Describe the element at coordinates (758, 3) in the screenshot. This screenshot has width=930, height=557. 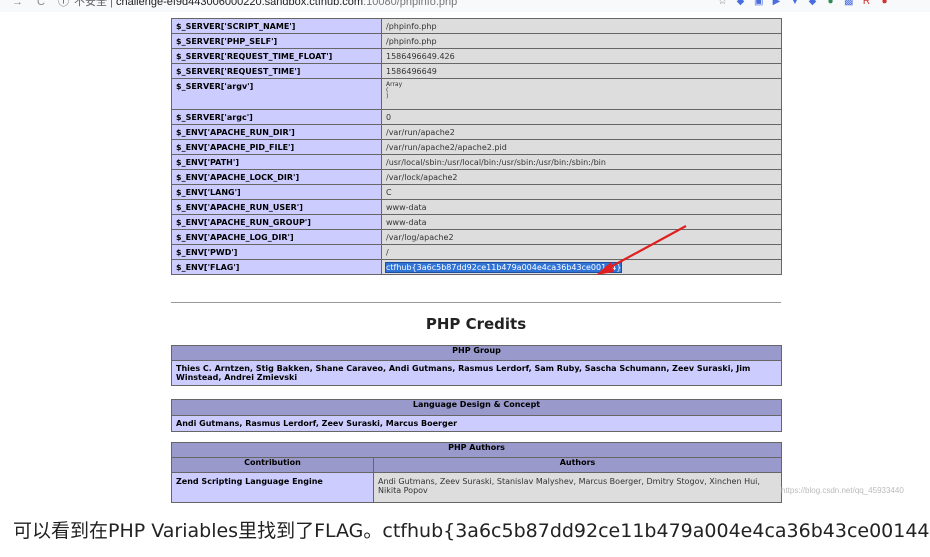
I see `translate-icon: ▣` at that location.